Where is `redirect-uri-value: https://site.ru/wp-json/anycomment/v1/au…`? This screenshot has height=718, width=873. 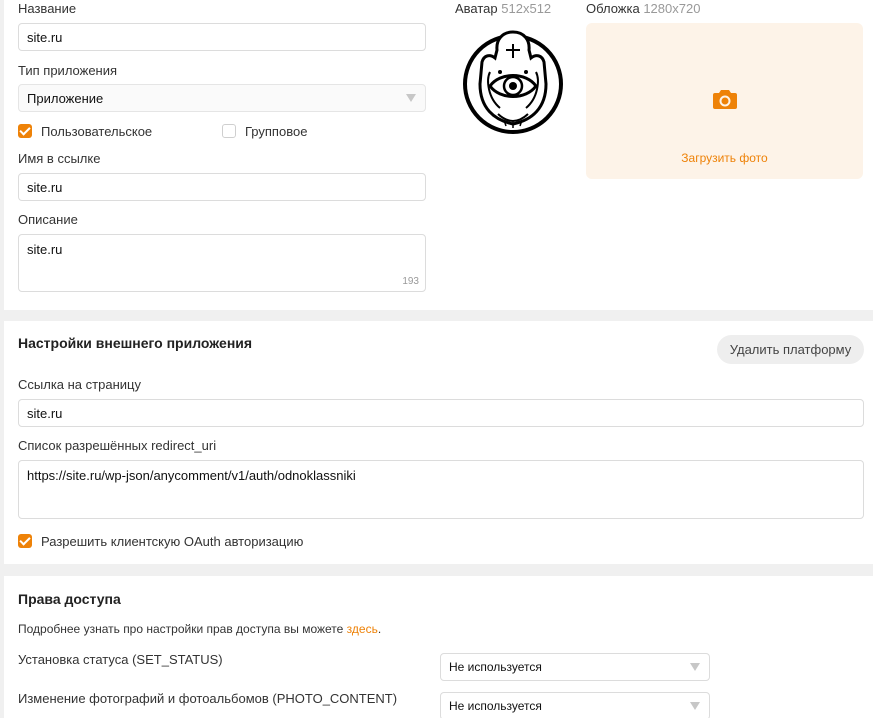
redirect-uri-value: https://site.ru/wp-json/anycomment/v1/au… is located at coordinates (191, 475).